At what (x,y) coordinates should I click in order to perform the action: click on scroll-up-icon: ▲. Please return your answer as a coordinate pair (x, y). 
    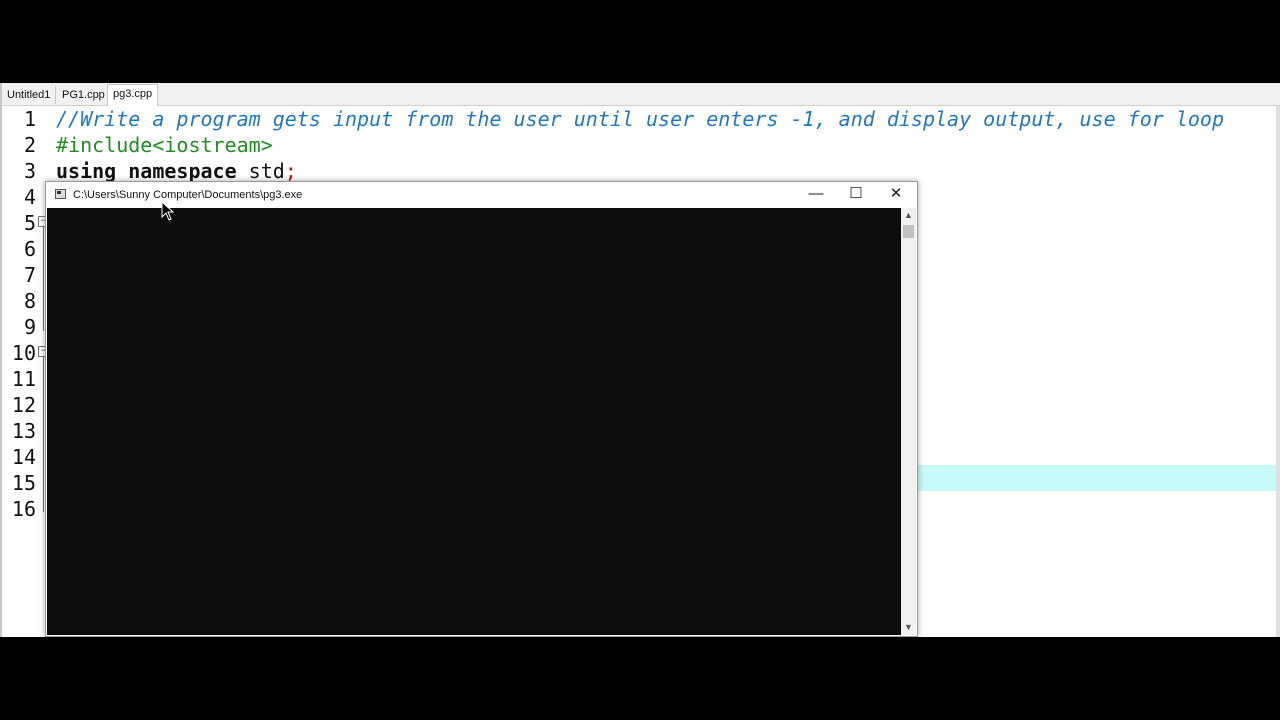
    Looking at the image, I should click on (908, 215).